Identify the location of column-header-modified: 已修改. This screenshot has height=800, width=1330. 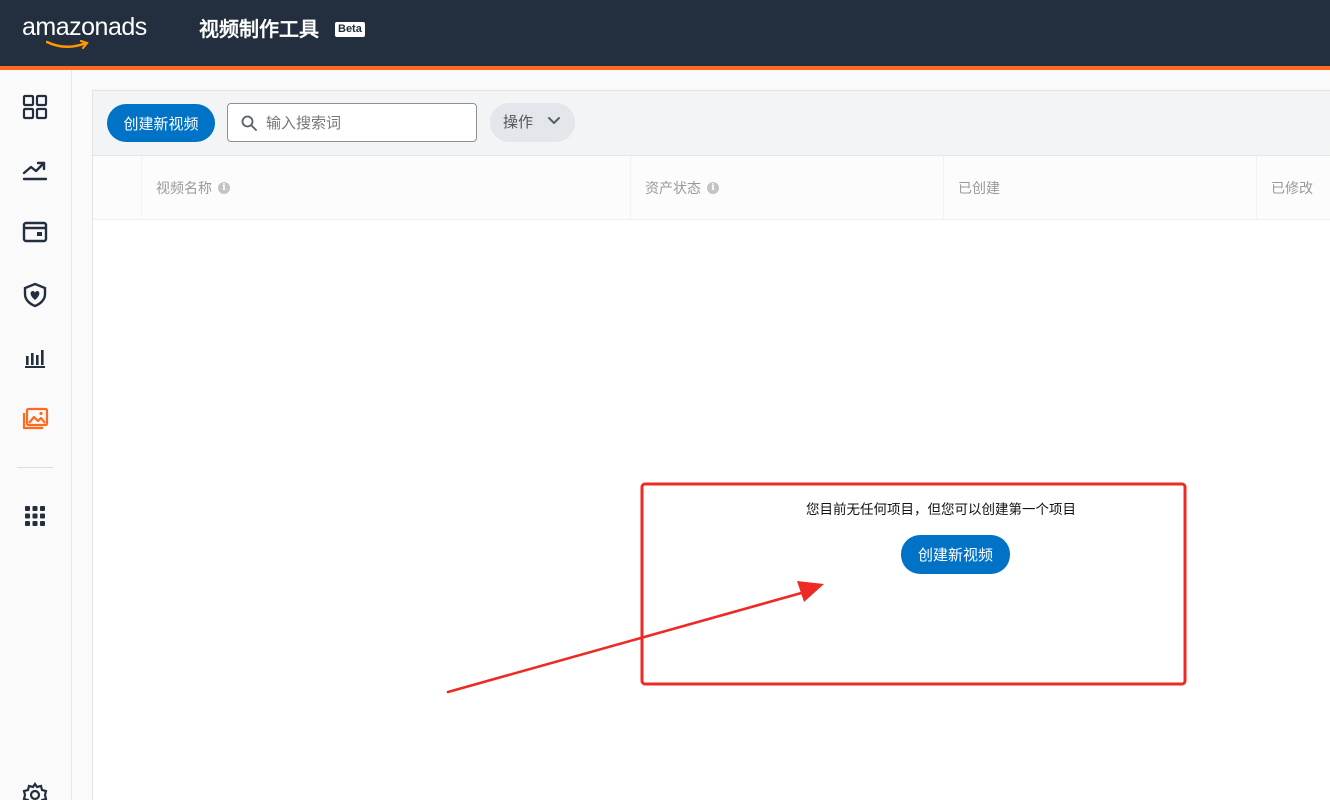
(1293, 188).